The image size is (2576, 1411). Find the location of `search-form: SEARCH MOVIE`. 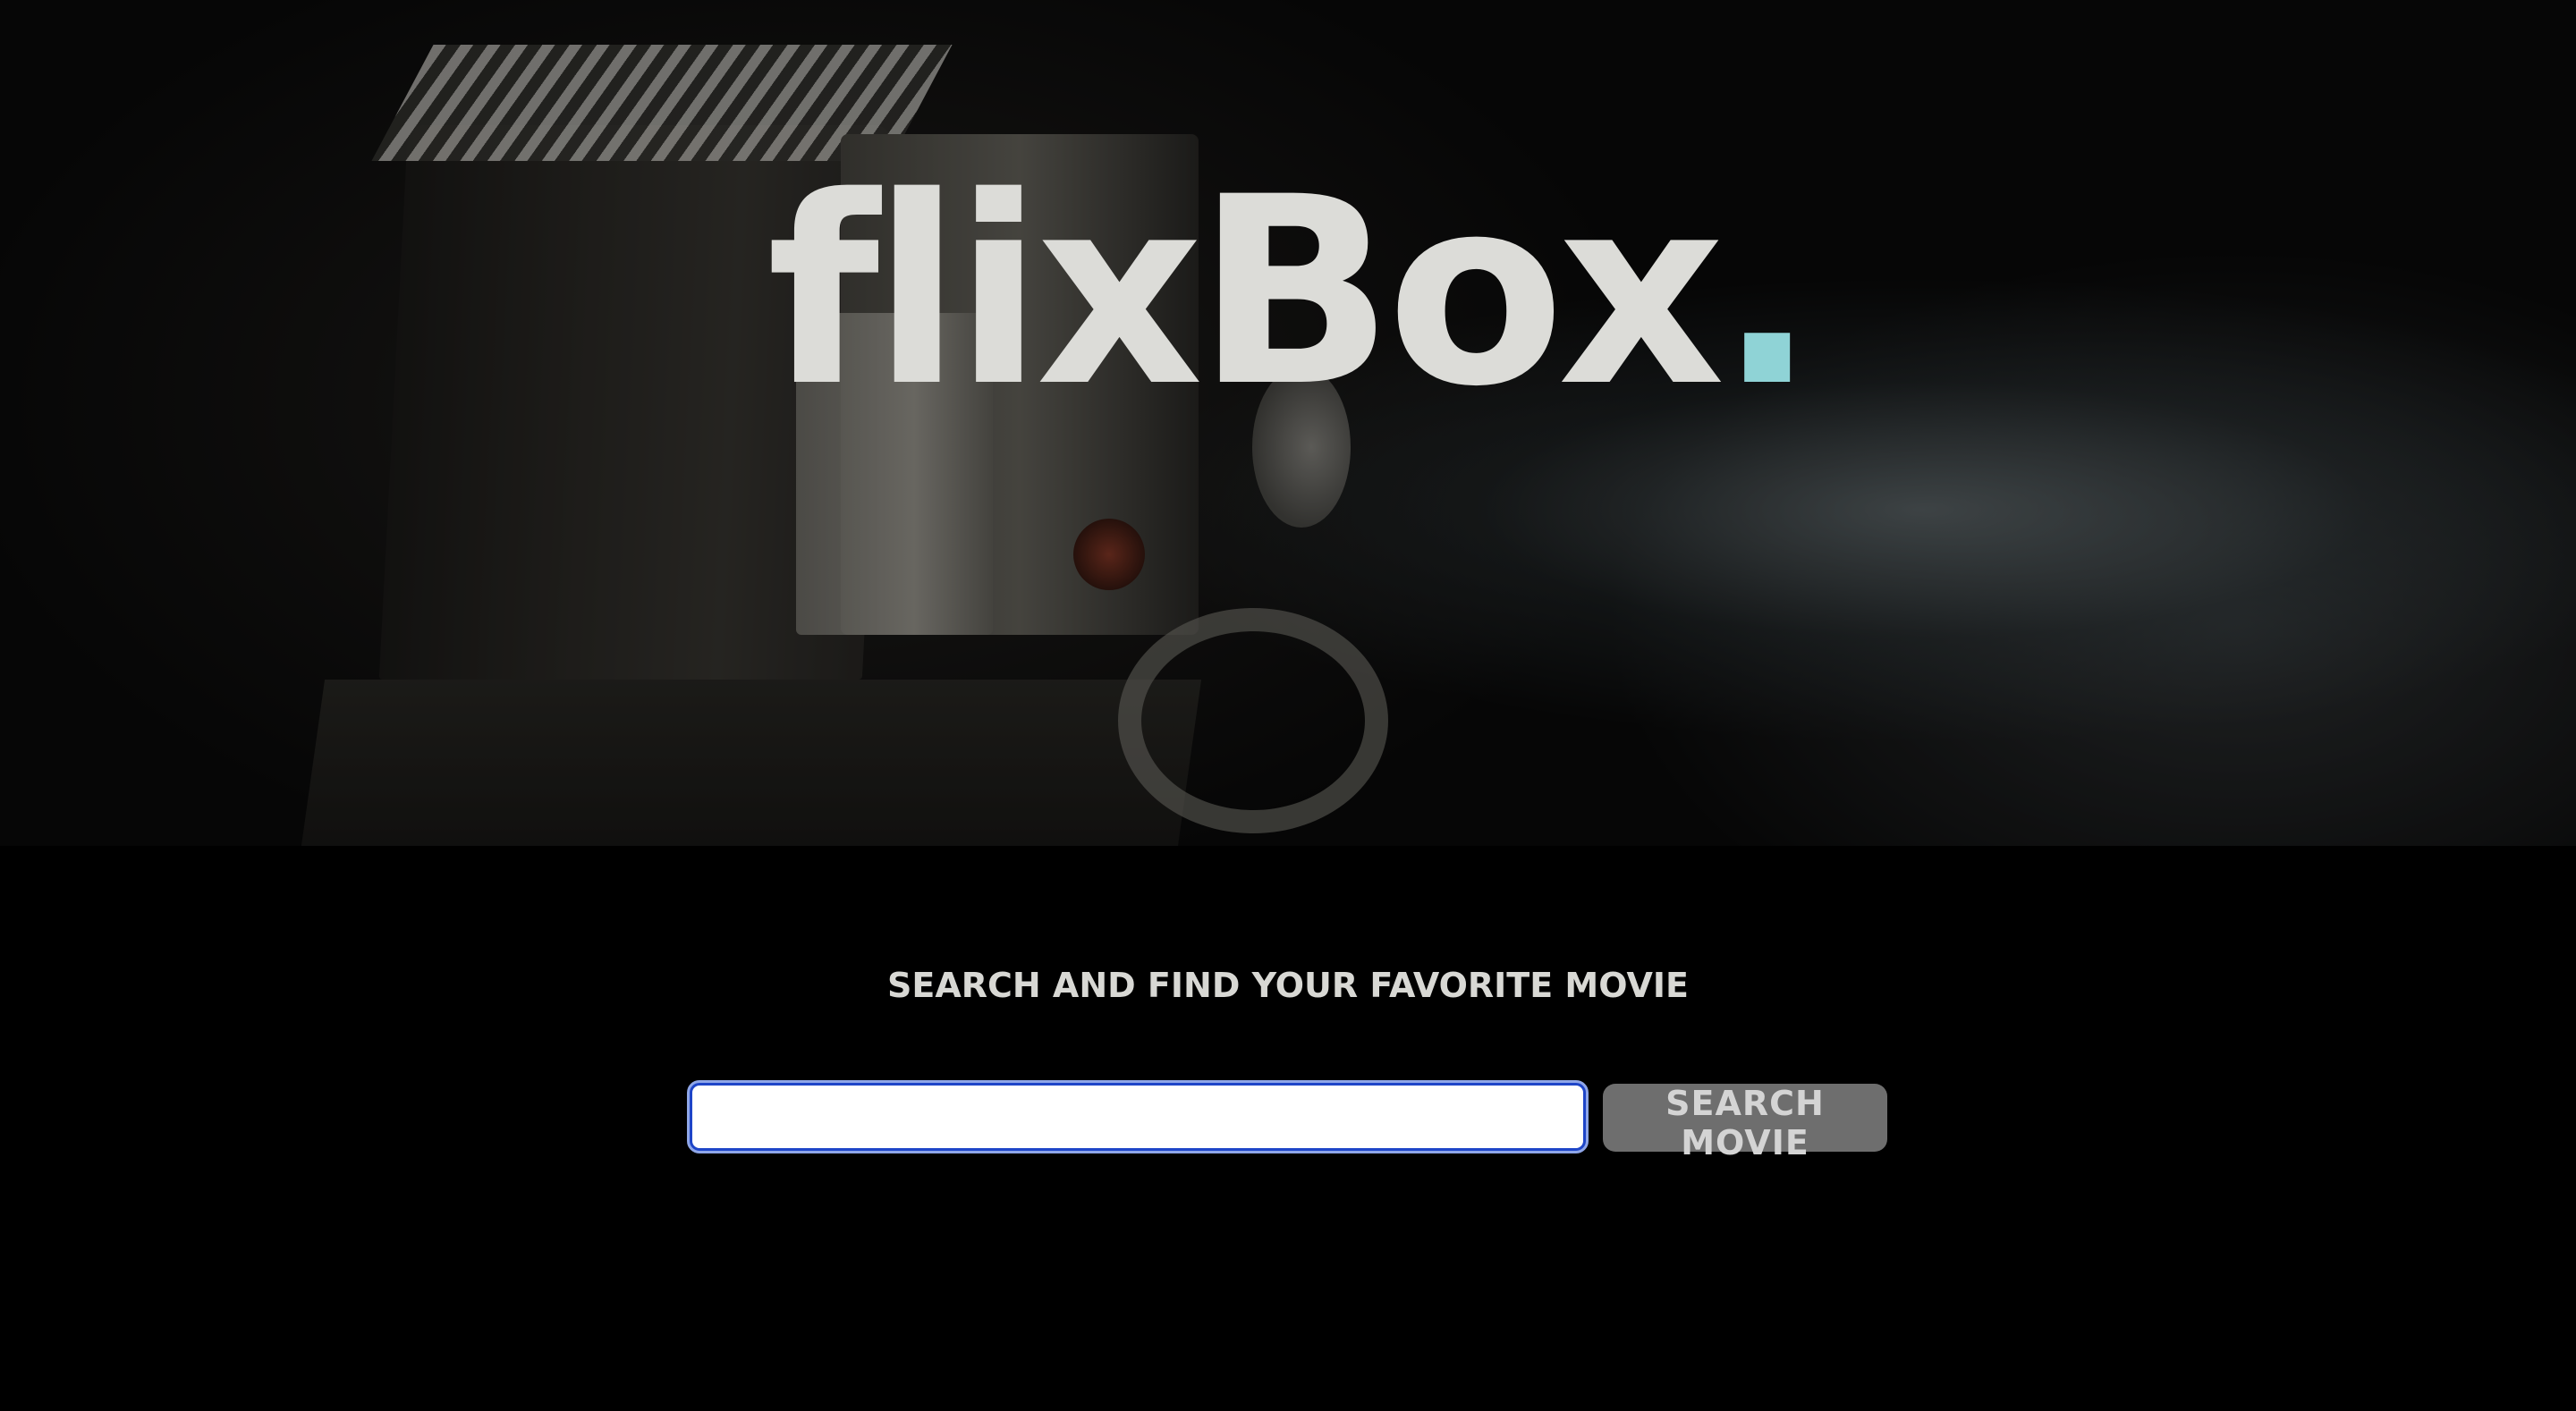

search-form: SEARCH MOVIE is located at coordinates (1287, 1121).